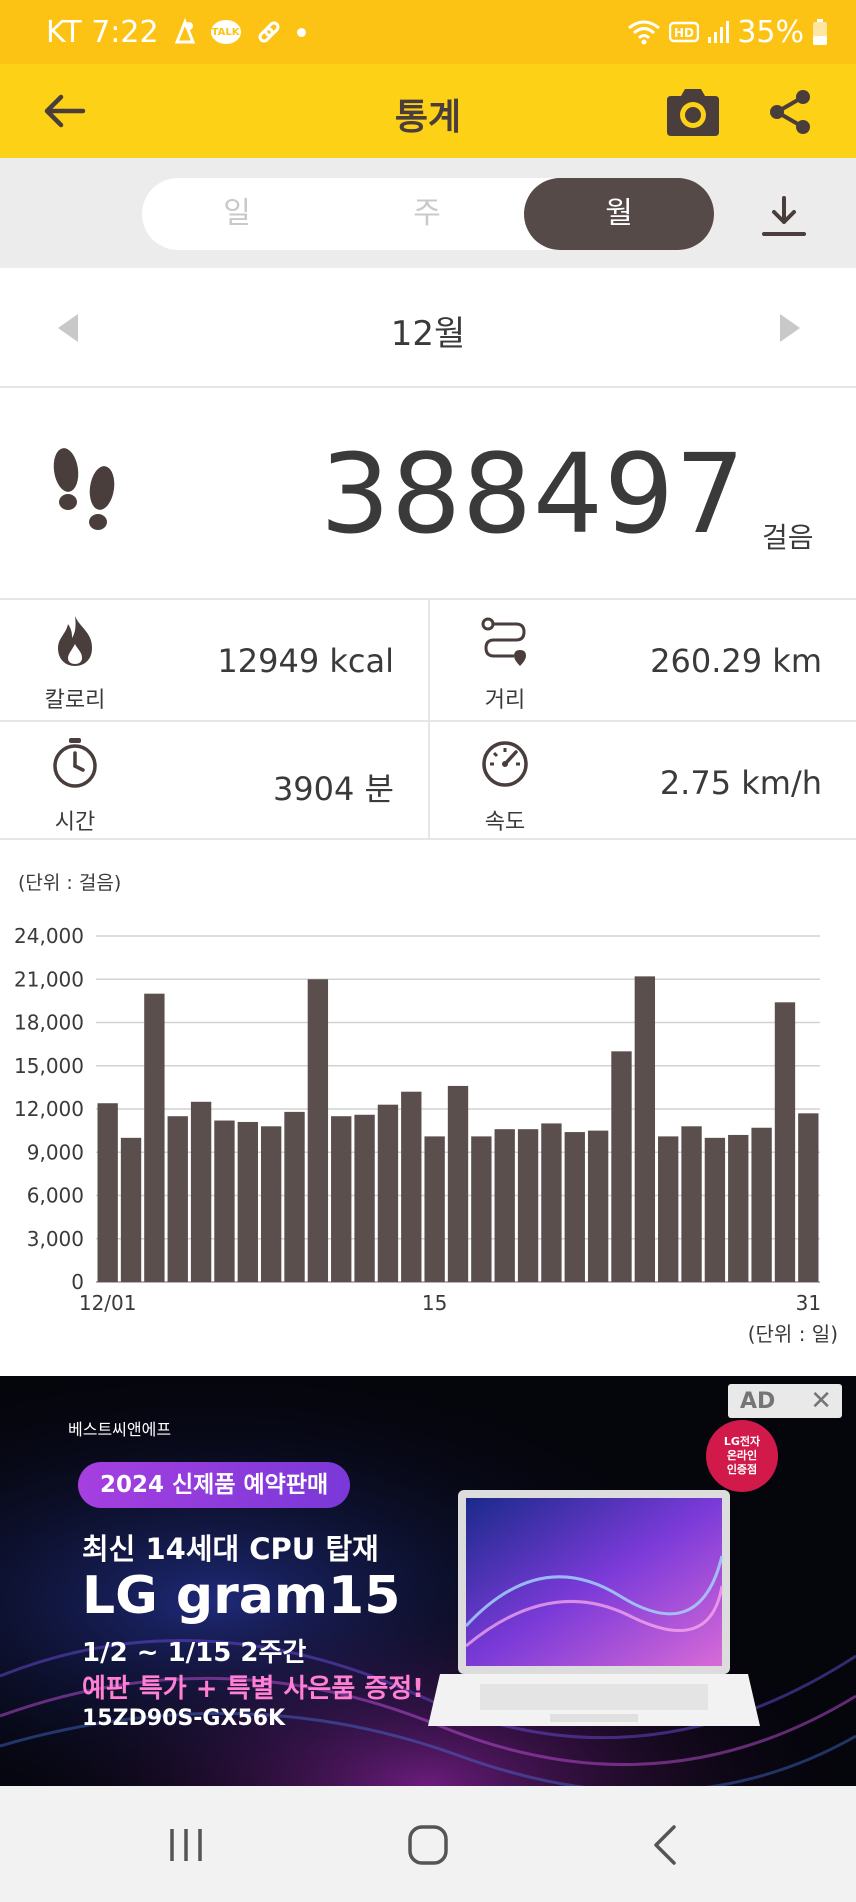 Image resolution: width=856 pixels, height=1902 pixels. Describe the element at coordinates (684, 33) in the screenshot. I see `svg-text: HD` at that location.